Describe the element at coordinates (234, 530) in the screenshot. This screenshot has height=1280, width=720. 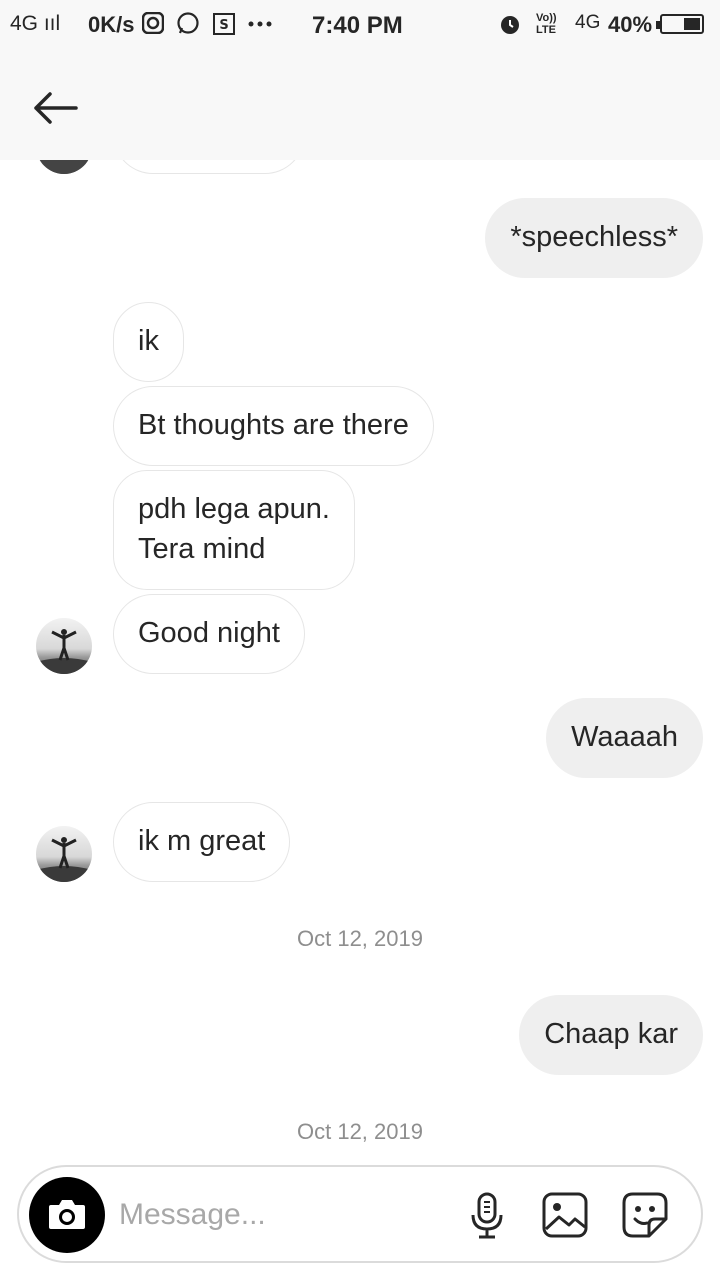
I see `message-bubble-received: pdh lega apun. Tera mind` at that location.